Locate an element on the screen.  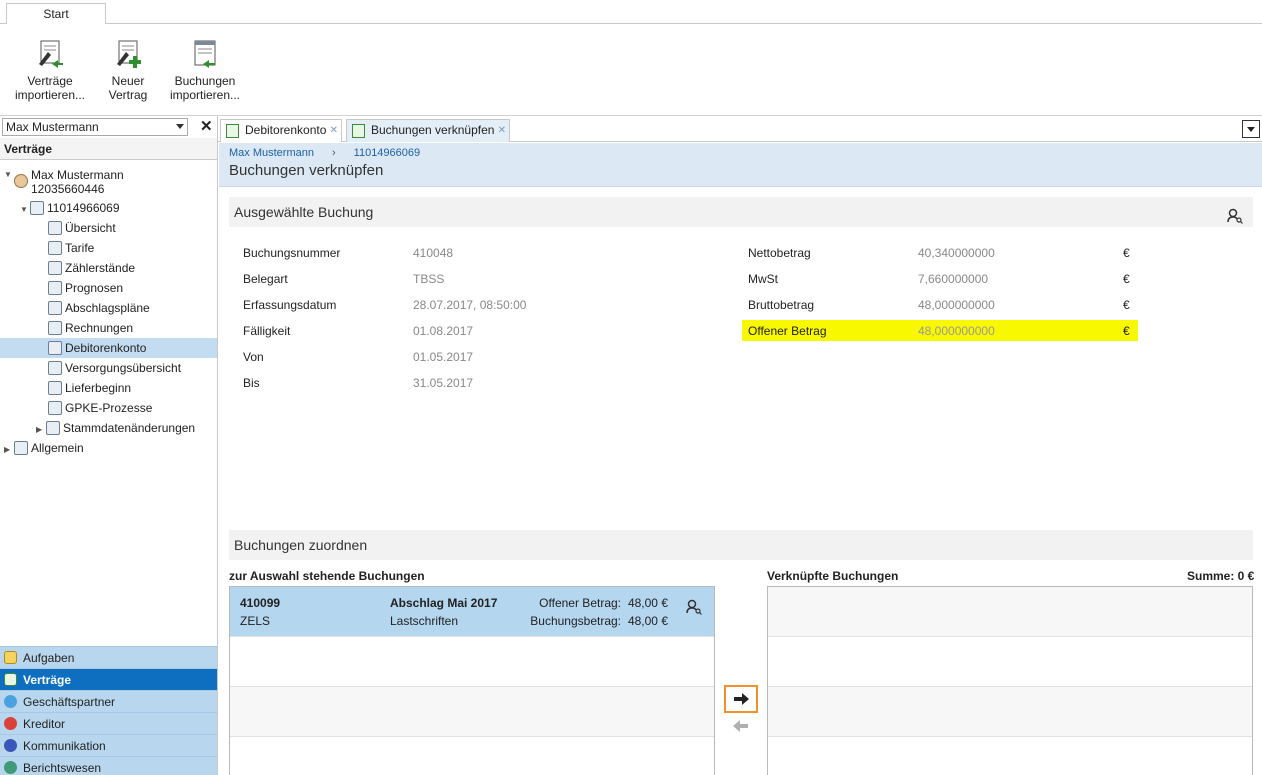
partner-select: Max Mustermann is located at coordinates (95, 127).